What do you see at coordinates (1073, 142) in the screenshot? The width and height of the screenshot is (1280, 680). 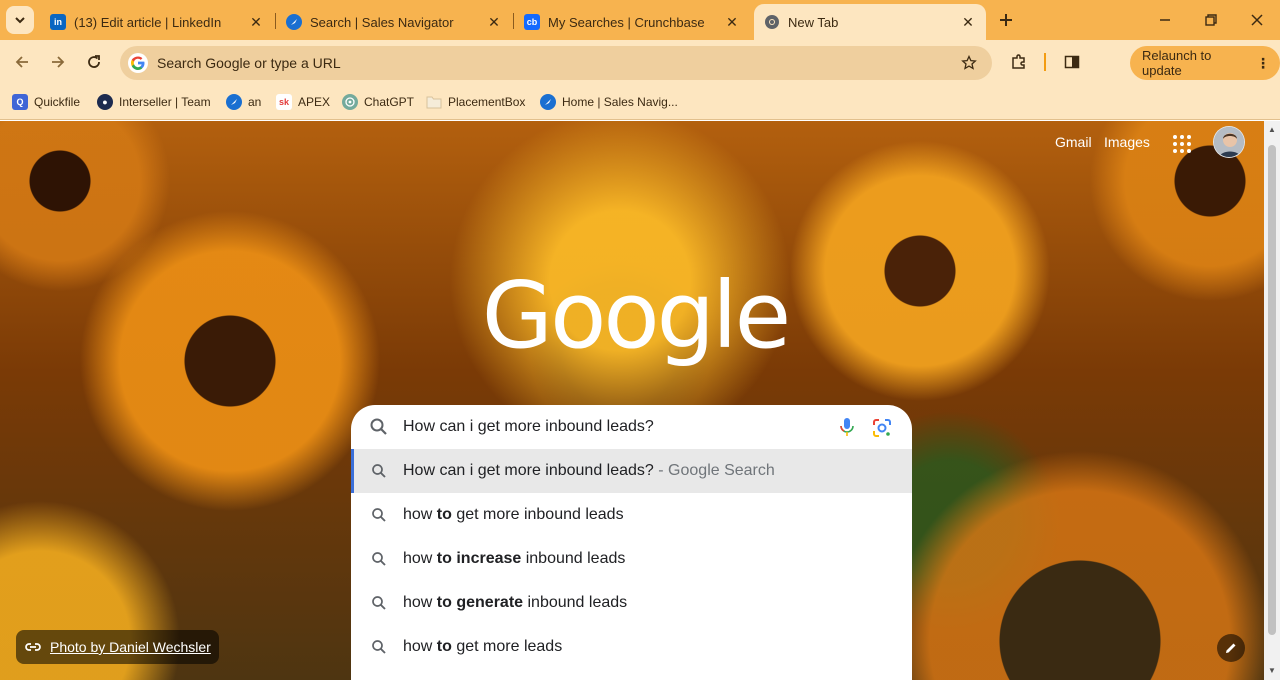 I see `gmail-link: Gmail` at bounding box center [1073, 142].